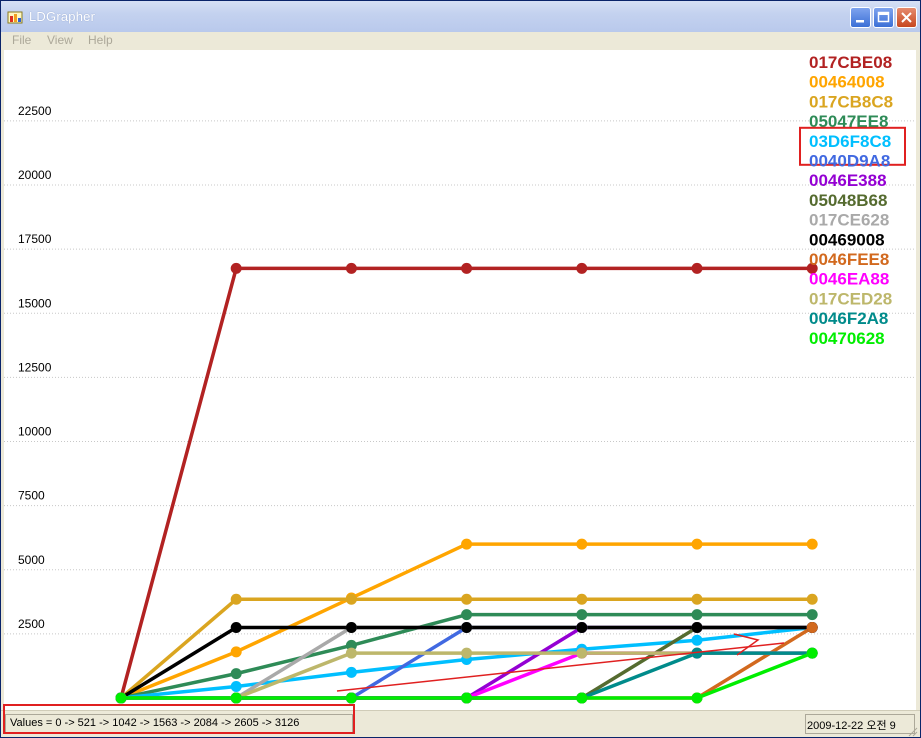 This screenshot has width=921, height=738. What do you see at coordinates (21, 40) in the screenshot?
I see `menu-file: File` at bounding box center [21, 40].